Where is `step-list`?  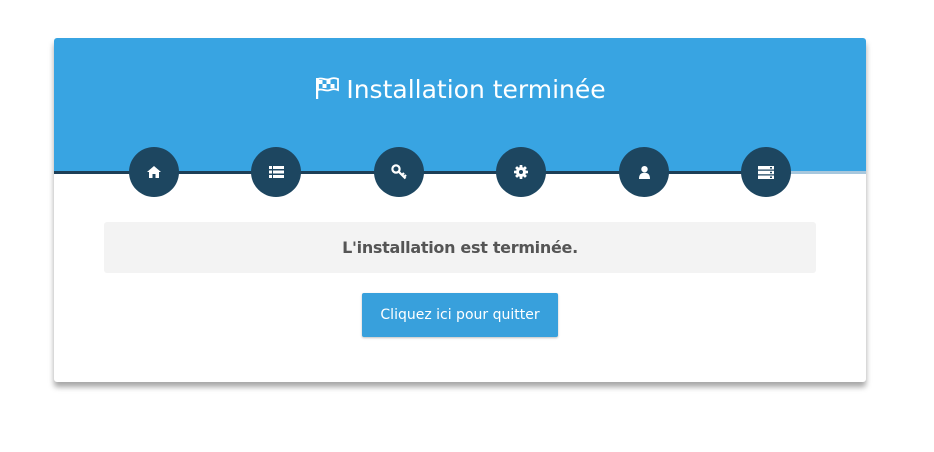 step-list is located at coordinates (276, 172).